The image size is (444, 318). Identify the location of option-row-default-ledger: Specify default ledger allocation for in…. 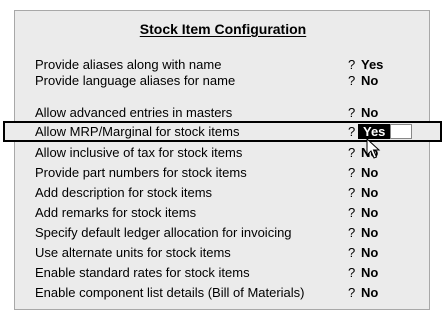
(223, 232).